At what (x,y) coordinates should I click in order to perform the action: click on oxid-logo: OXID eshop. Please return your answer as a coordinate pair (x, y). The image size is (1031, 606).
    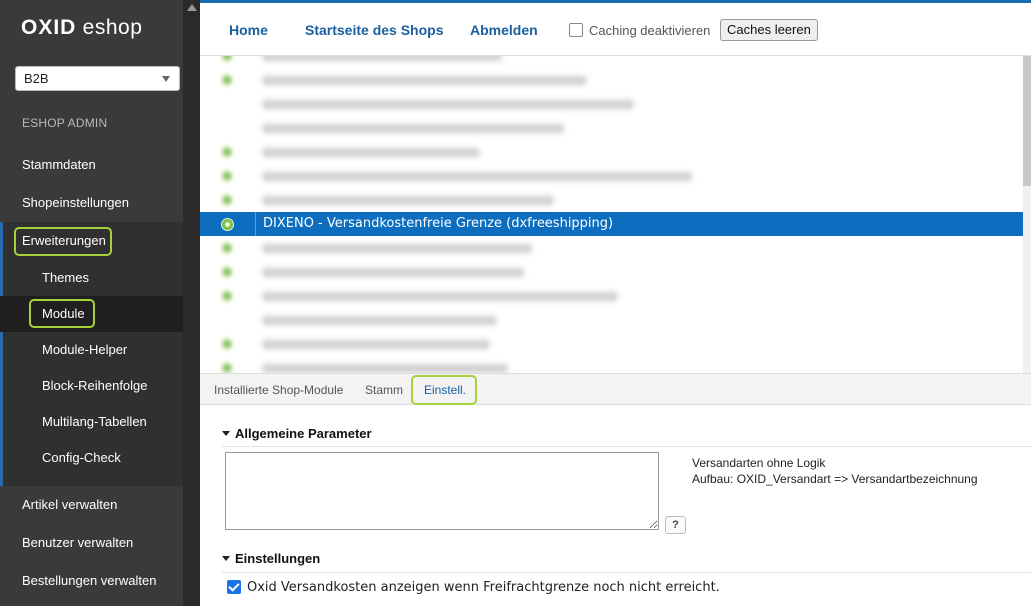
    Looking at the image, I should click on (81, 28).